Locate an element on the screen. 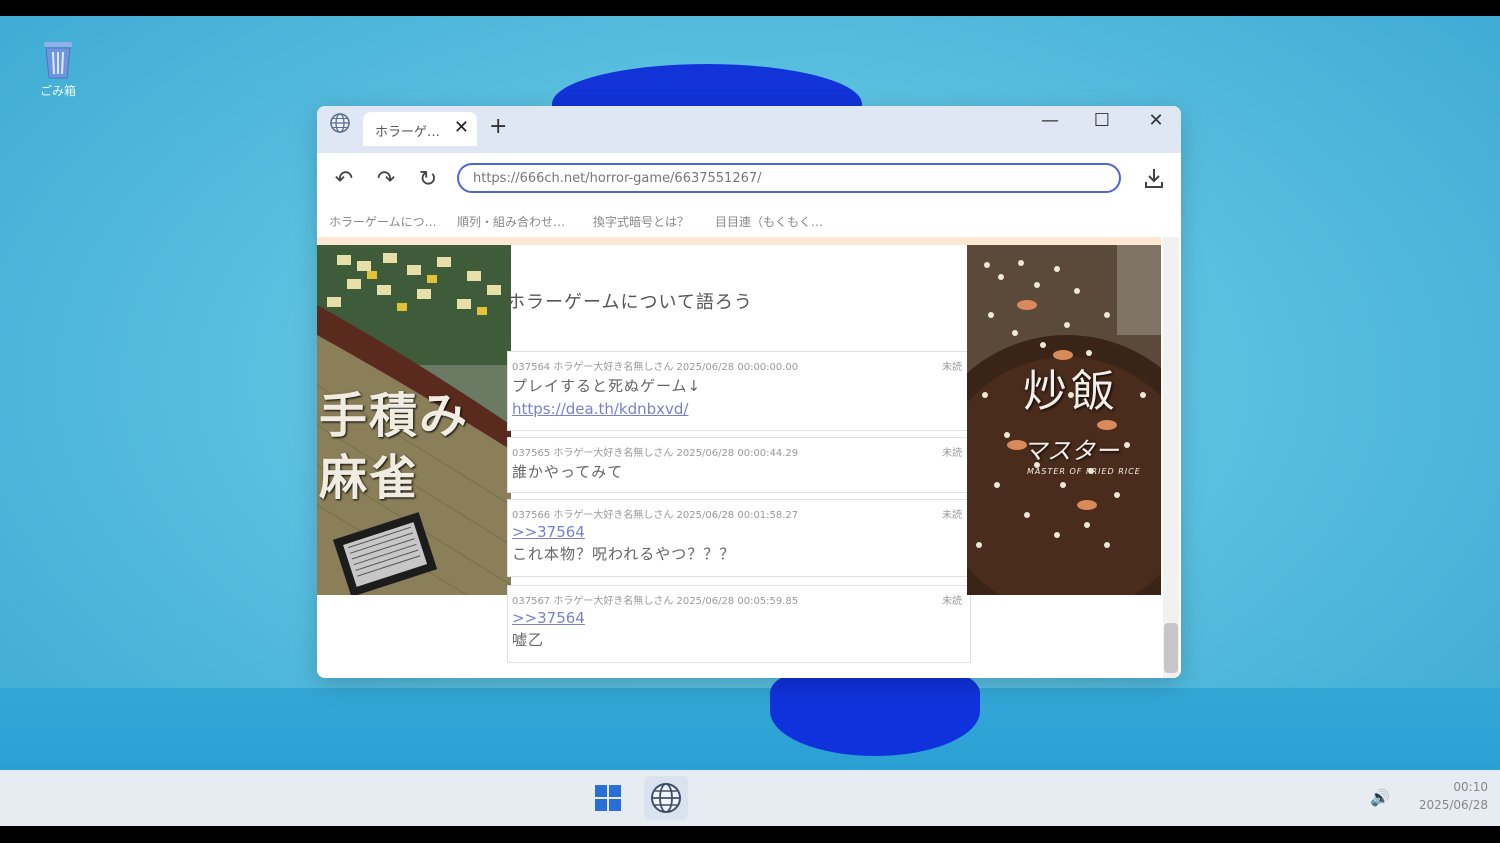 This screenshot has height=843, width=1500. taskbar: 🔊 00:10 2025/06/28 is located at coordinates (750, 798).